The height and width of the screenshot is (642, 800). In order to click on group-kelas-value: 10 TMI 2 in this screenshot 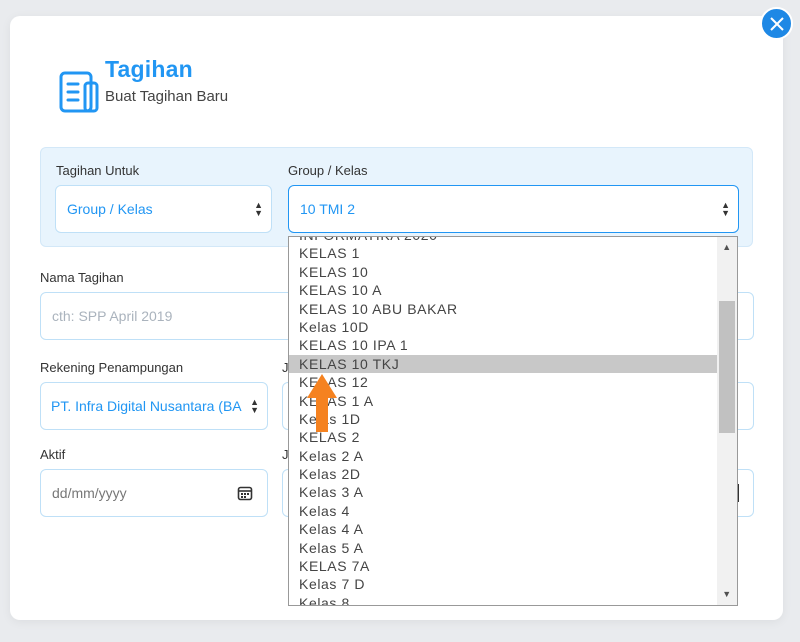, I will do `click(327, 209)`.